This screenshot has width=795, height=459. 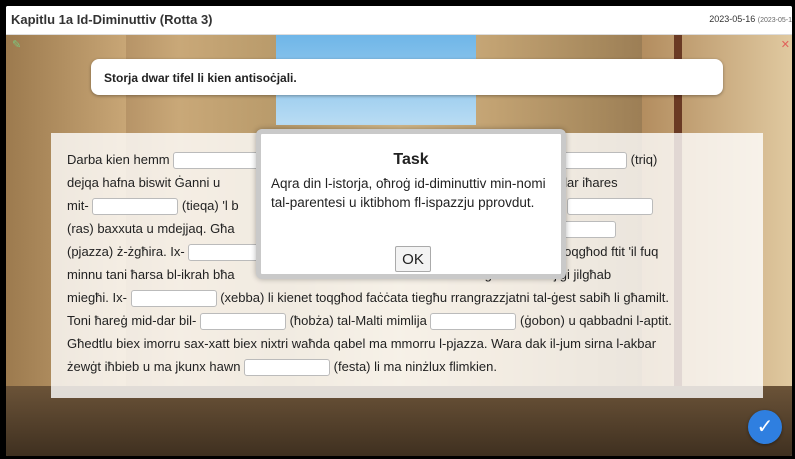 What do you see at coordinates (411, 159) in the screenshot?
I see `dialog-title: Task` at bounding box center [411, 159].